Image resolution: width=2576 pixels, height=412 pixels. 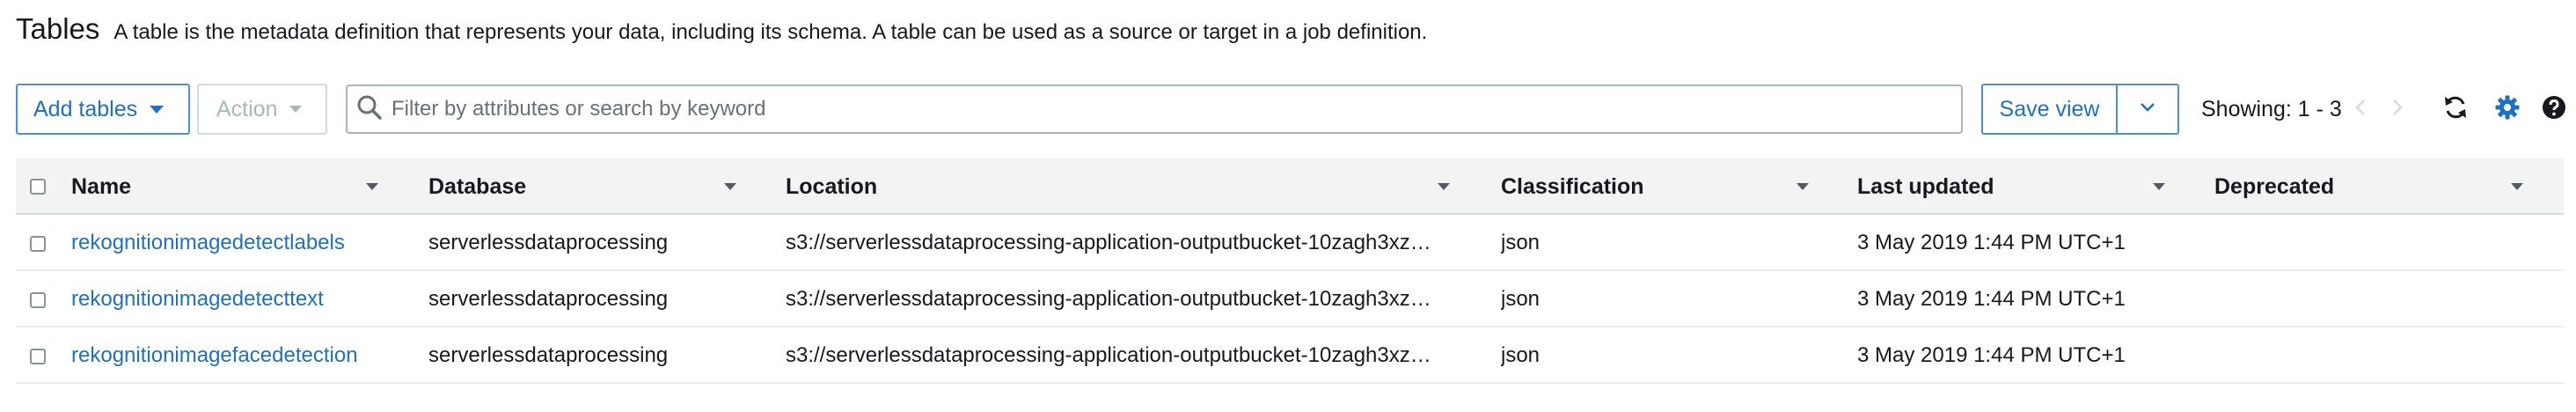 I want to click on help-button, so click(x=2554, y=109).